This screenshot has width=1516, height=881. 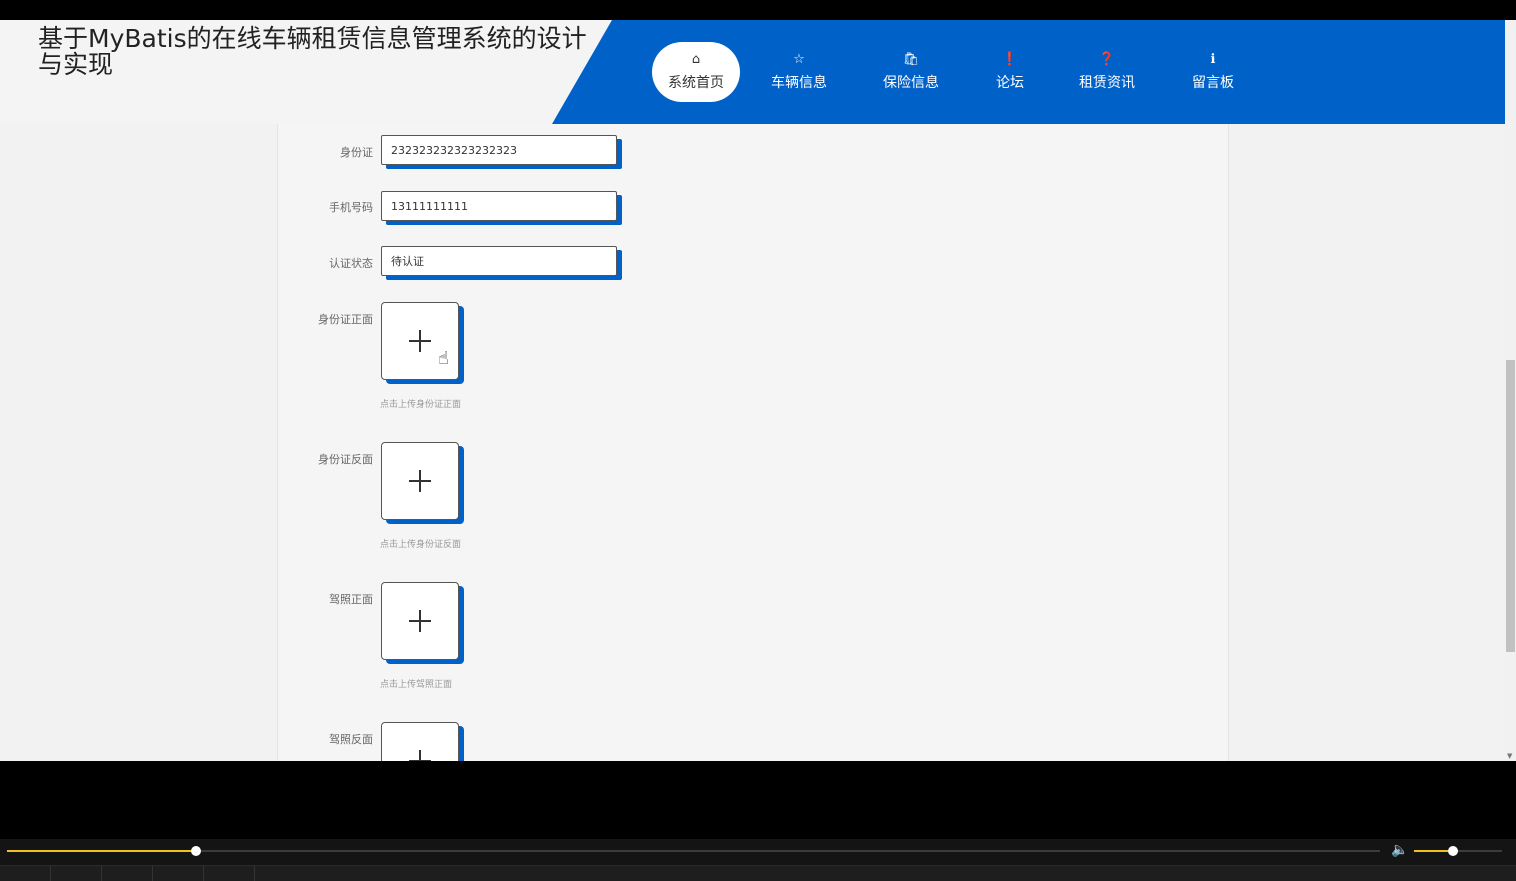 I want to click on volume-icon: 🔈, so click(x=1399, y=850).